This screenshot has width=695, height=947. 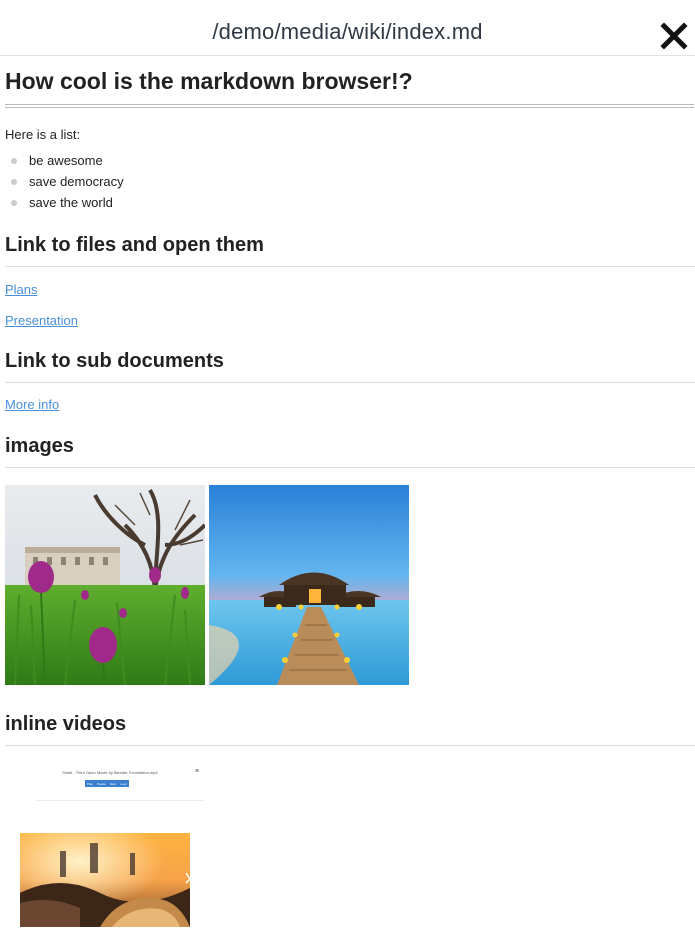 I want to click on close-icon, so click(x=674, y=36).